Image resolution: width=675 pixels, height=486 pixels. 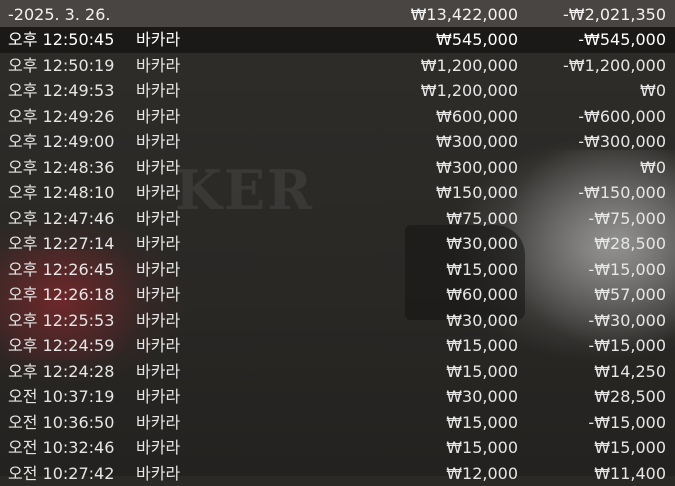 What do you see at coordinates (477, 193) in the screenshot?
I see `bet-amount: ₩150,000` at bounding box center [477, 193].